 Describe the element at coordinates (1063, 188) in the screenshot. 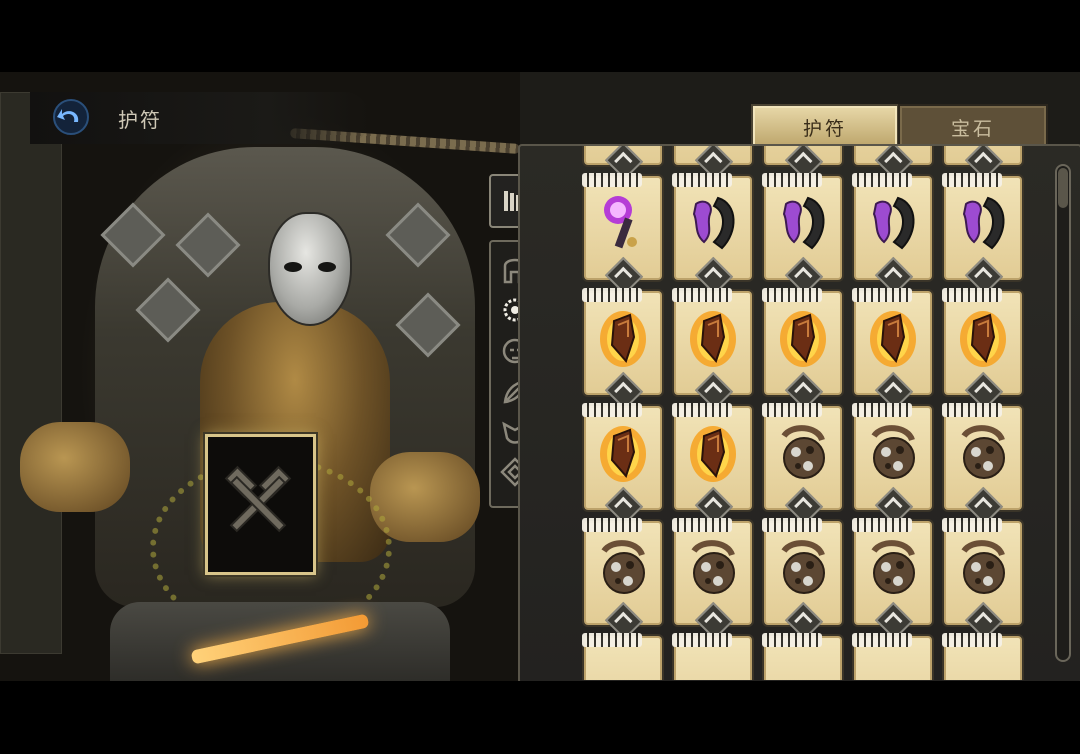

I see `scroll-thumb` at that location.